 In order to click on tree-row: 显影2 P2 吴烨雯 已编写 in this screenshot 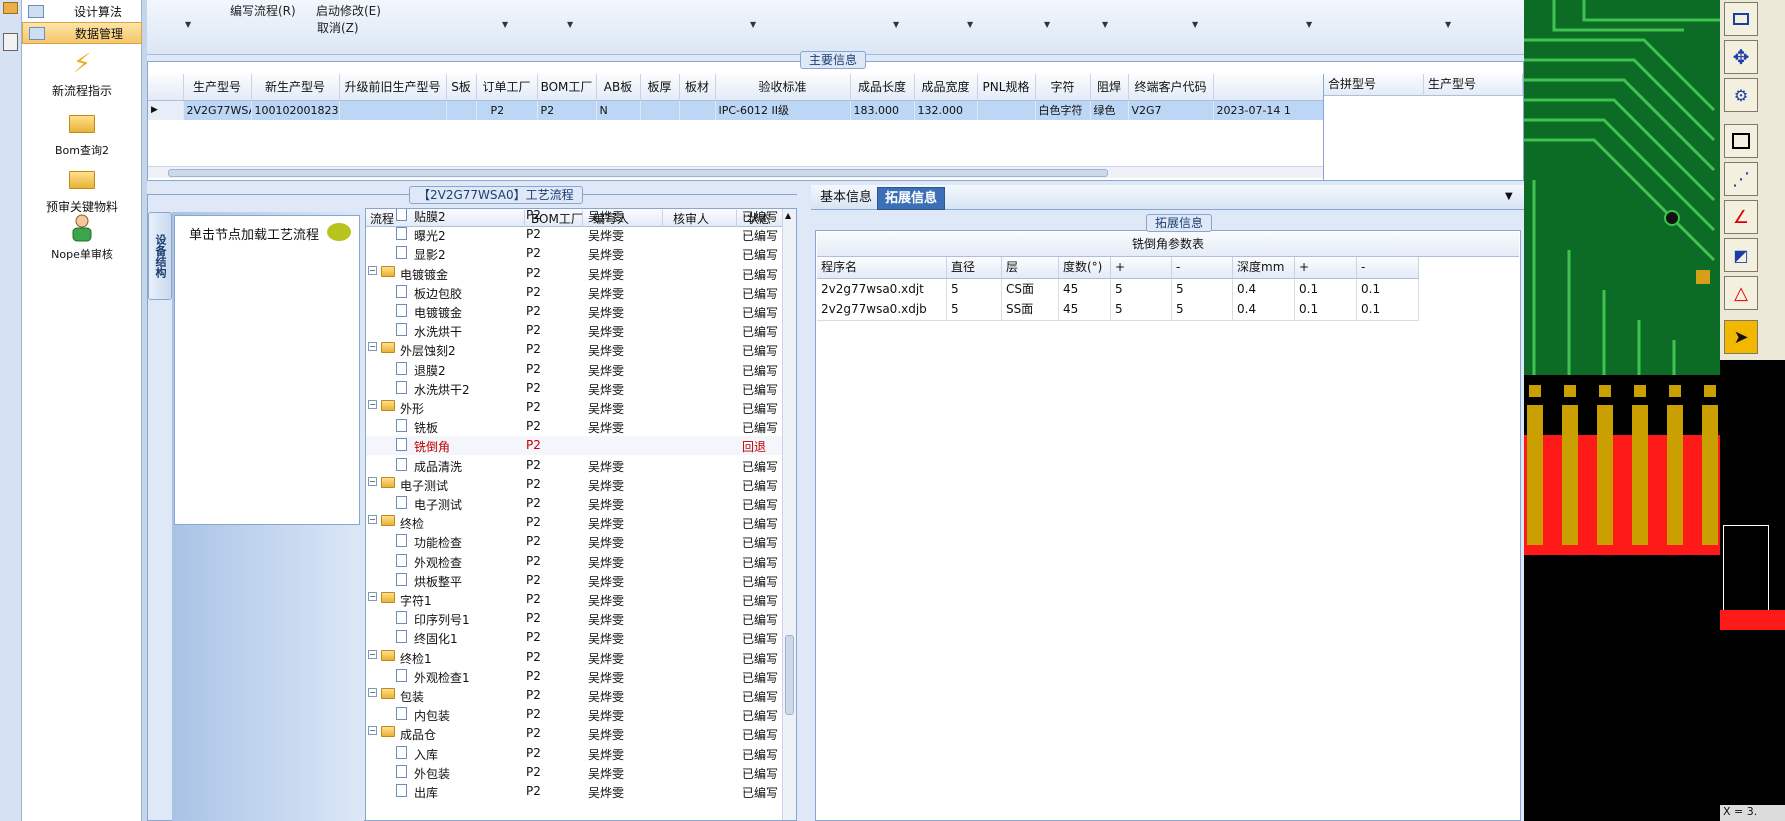, I will do `click(581, 253)`.